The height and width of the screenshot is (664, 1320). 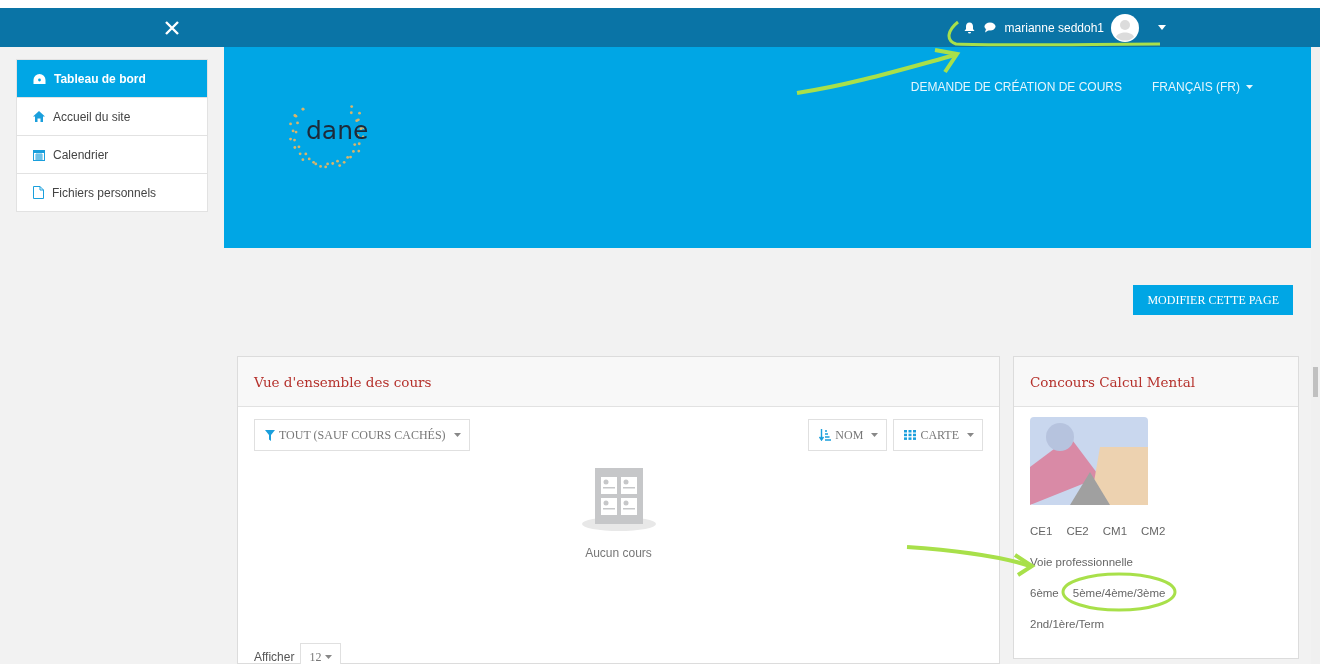 I want to click on category-link: CE2, so click(x=1077, y=530).